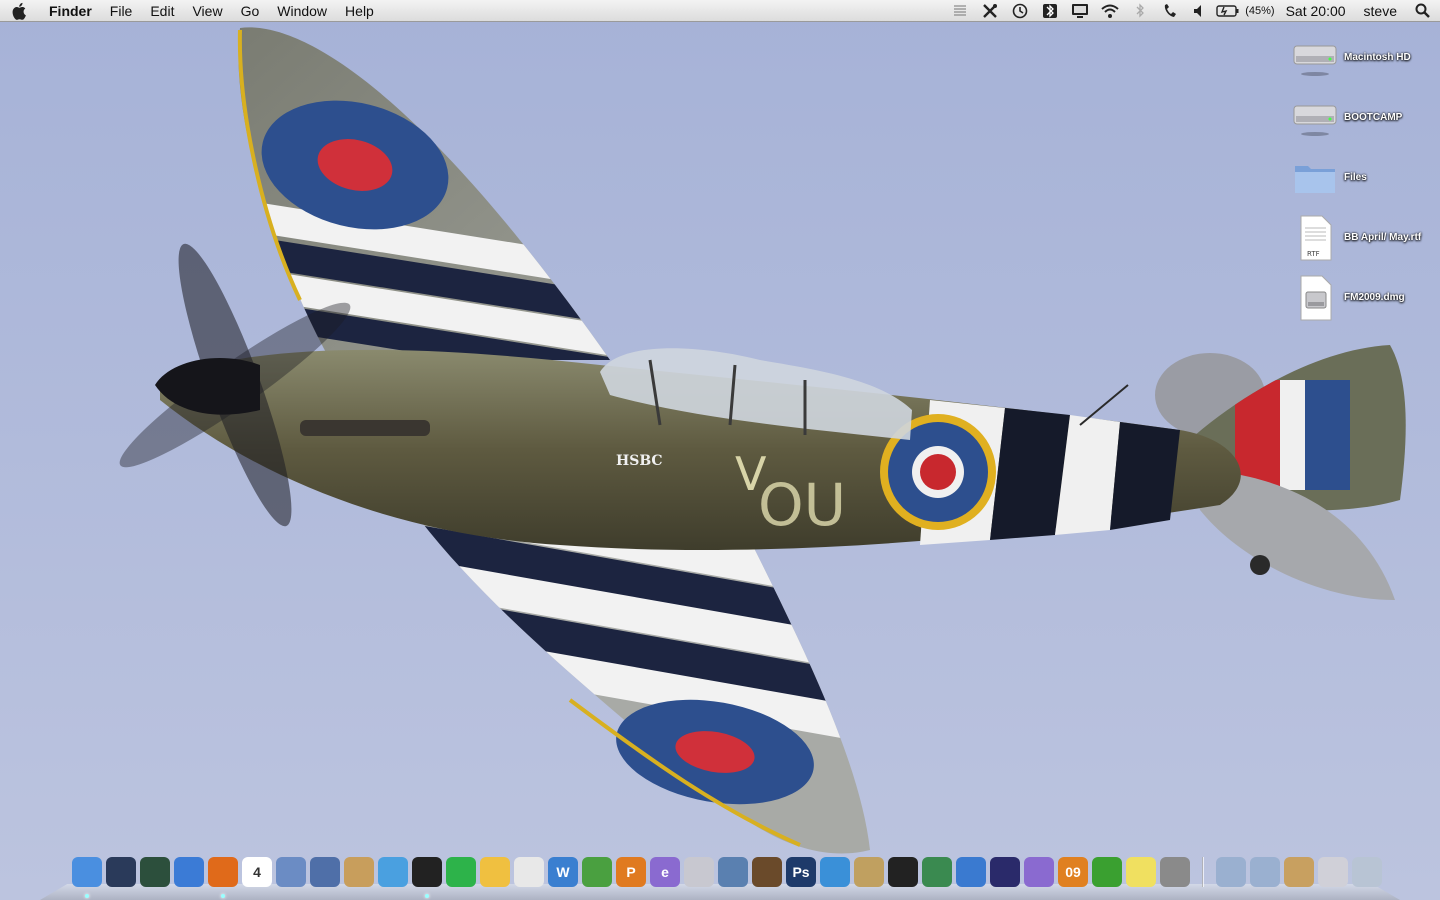 The width and height of the screenshot is (1440, 900). I want to click on desktop-item-label: BOOTCAMP, so click(1373, 117).